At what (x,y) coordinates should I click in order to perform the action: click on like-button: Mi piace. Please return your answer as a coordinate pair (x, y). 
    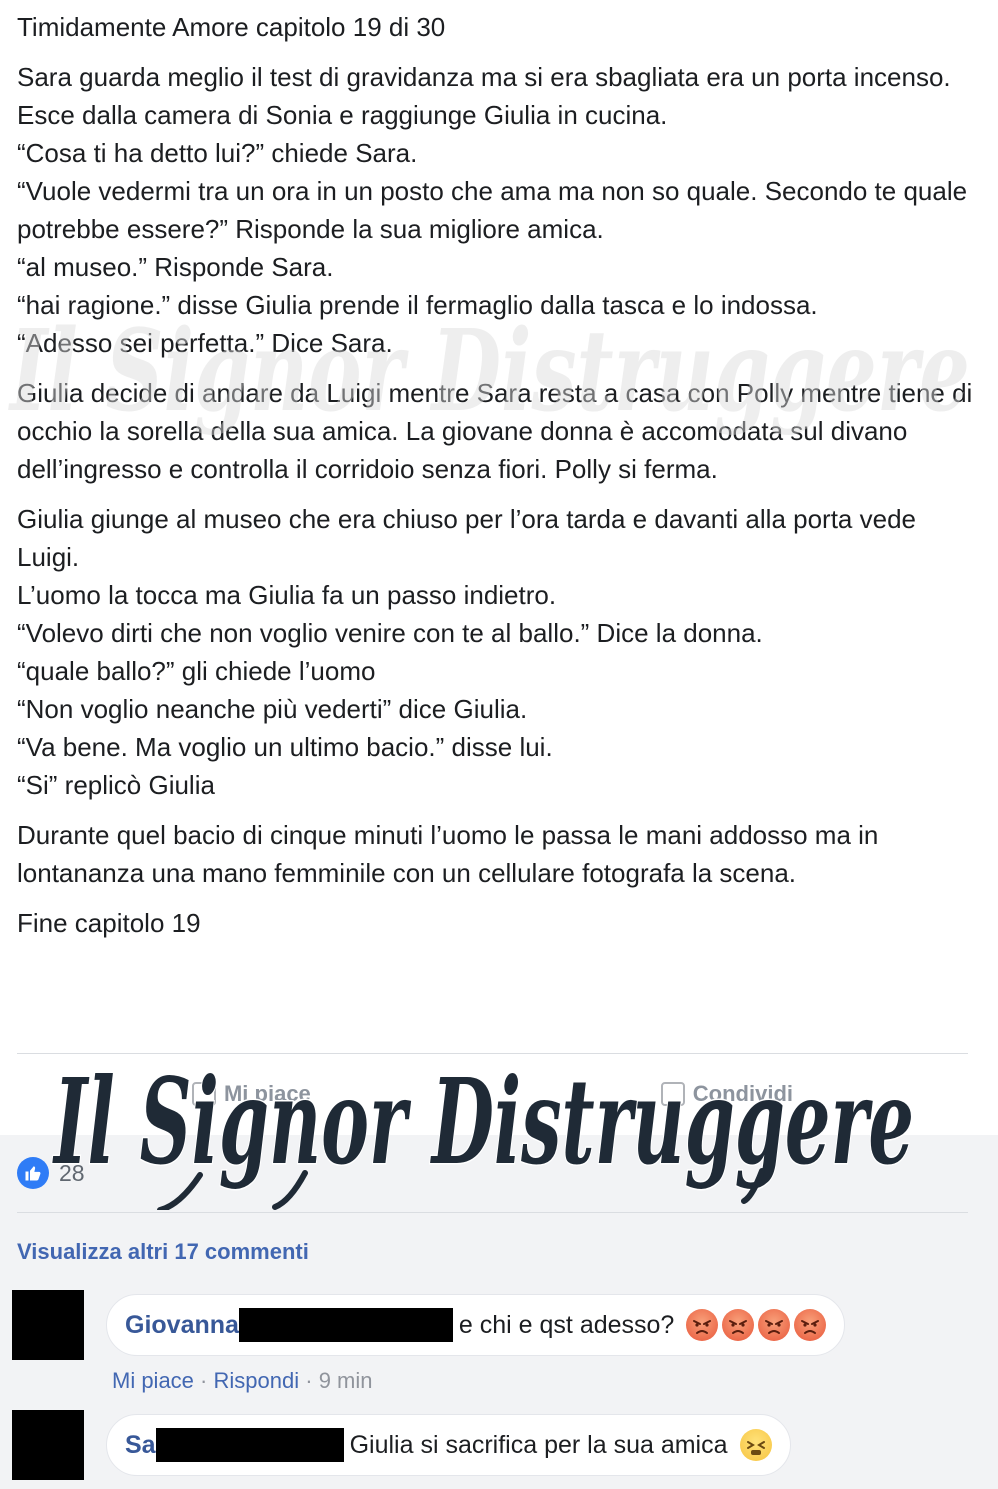
    Looking at the image, I should click on (251, 1094).